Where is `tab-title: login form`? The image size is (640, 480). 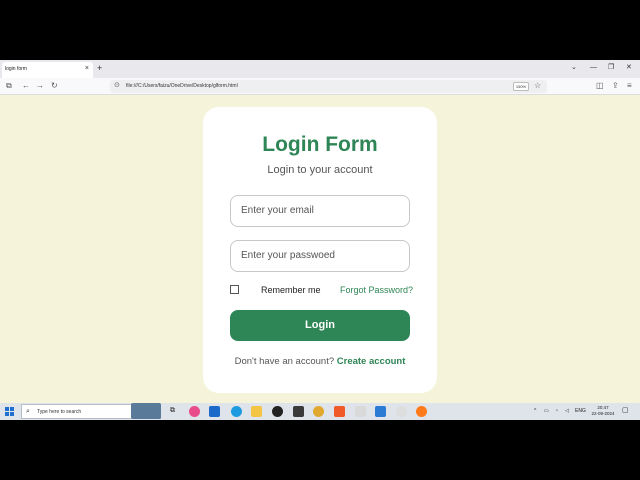 tab-title: login form is located at coordinates (16, 69).